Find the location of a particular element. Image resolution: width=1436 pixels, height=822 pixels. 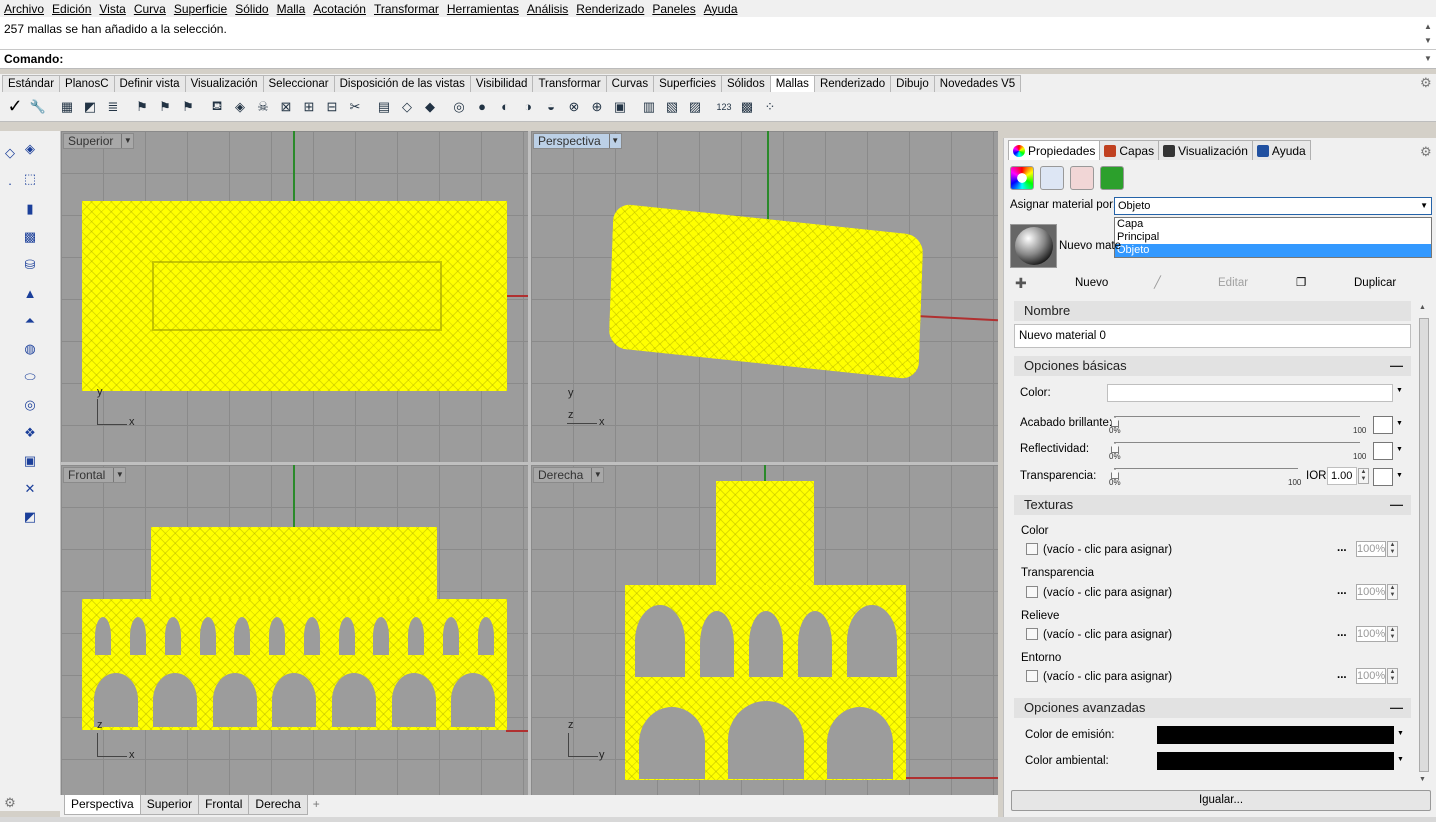

texture-entorno-checkbox is located at coordinates (1032, 676).